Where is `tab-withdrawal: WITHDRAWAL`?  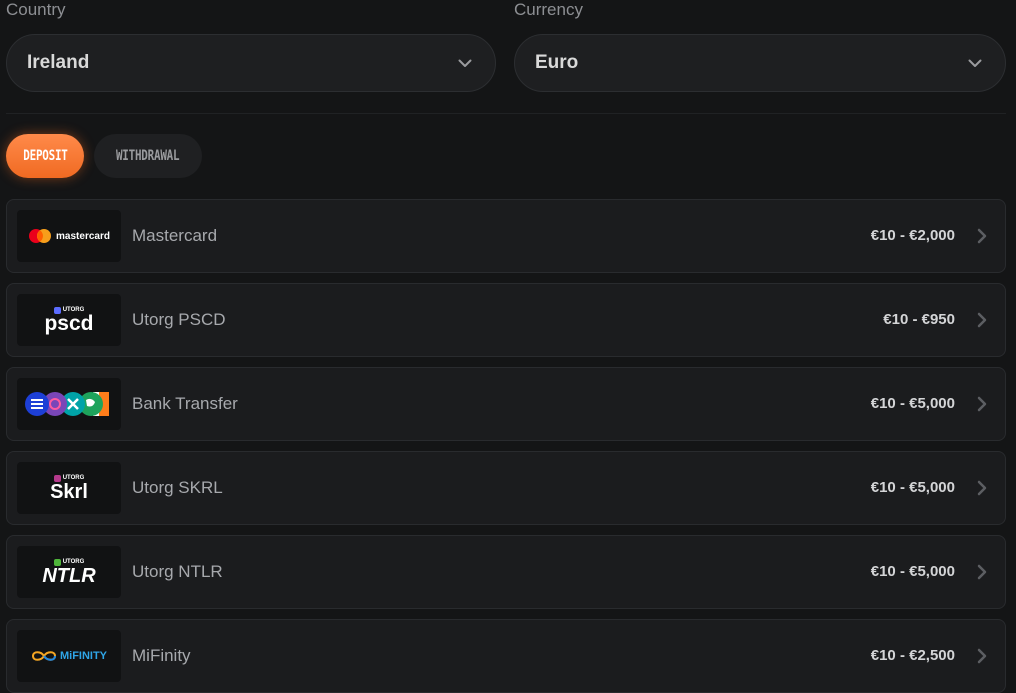
tab-withdrawal: WITHDRAWAL is located at coordinates (148, 156).